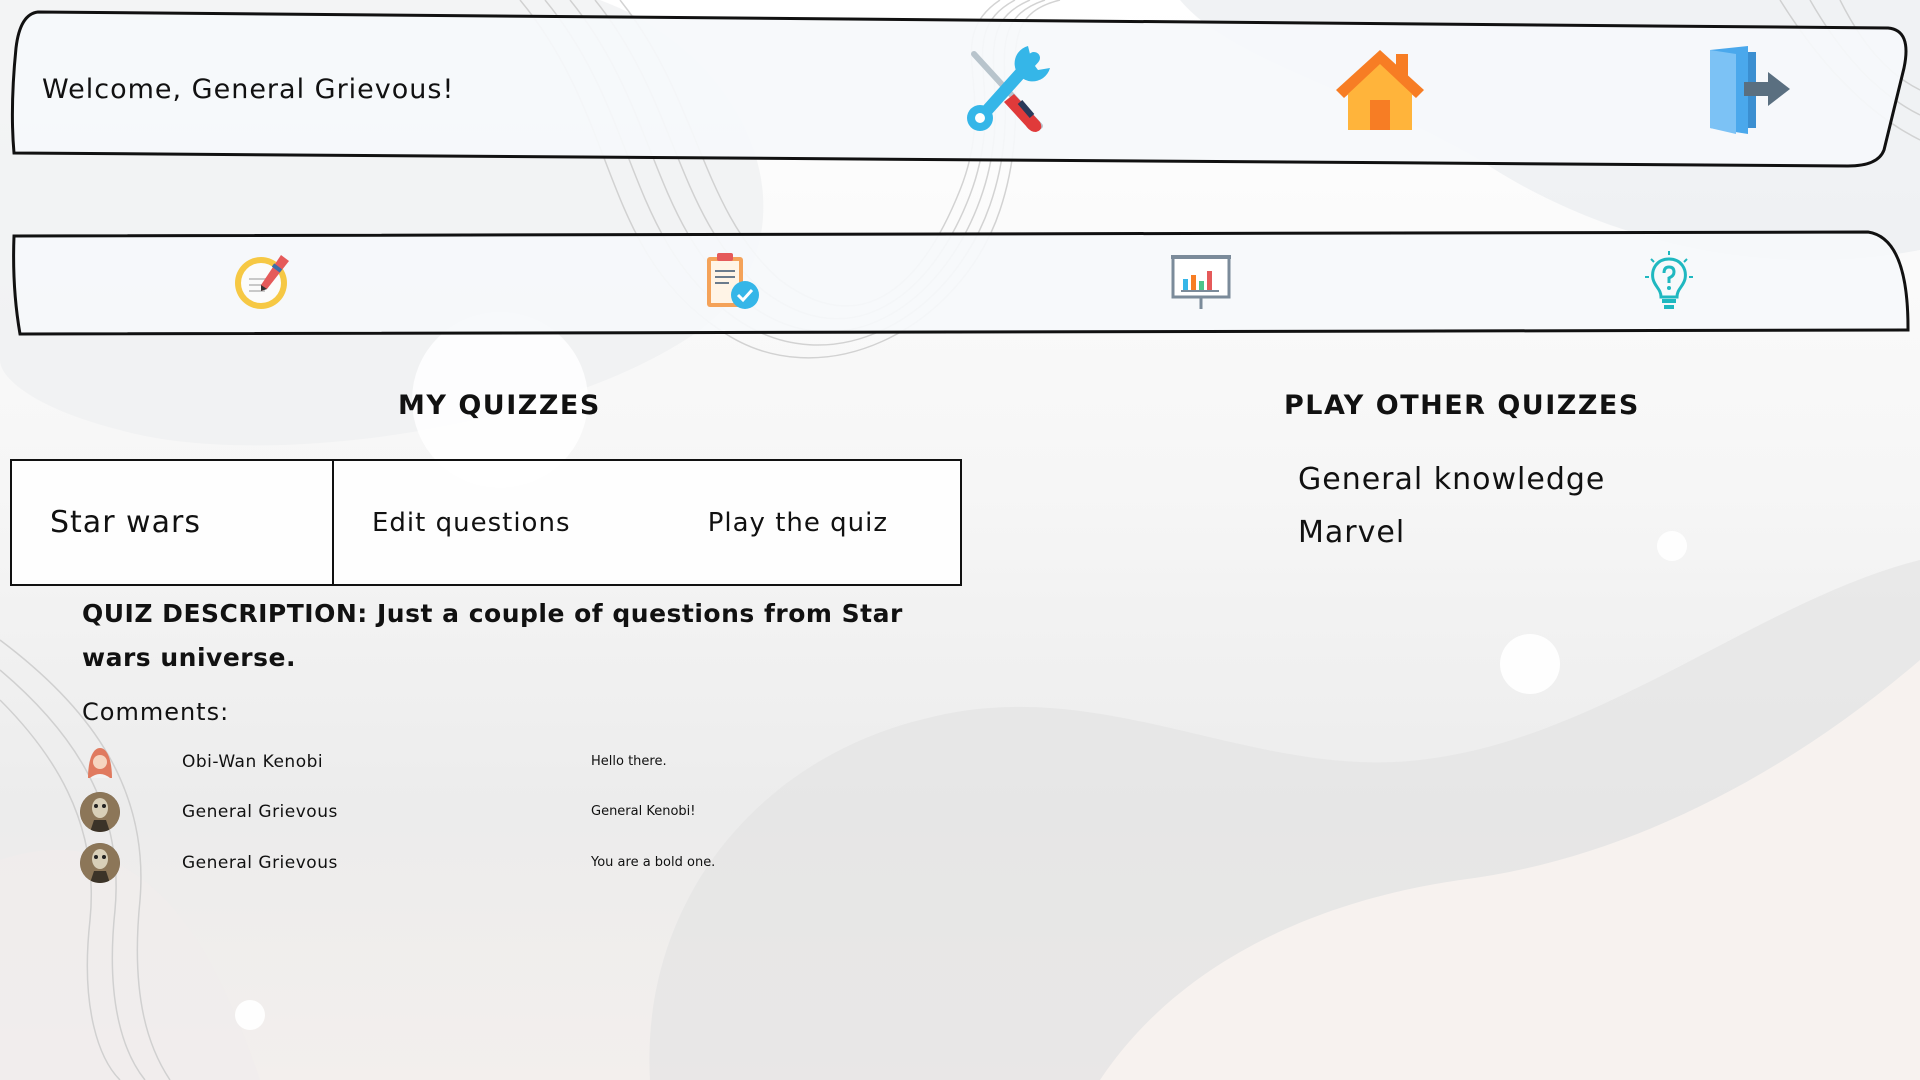 The width and height of the screenshot is (1920, 1080). I want to click on other-quiz-link: Marvel, so click(1451, 532).